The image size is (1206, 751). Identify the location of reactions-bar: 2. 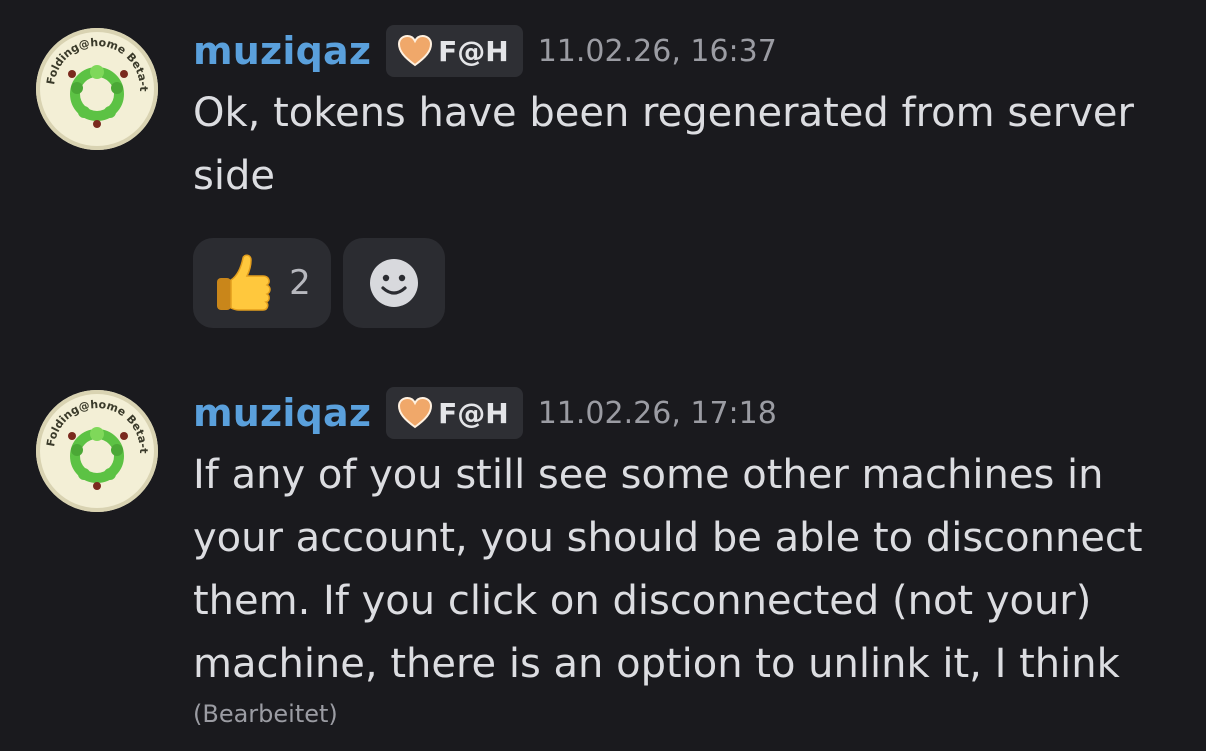
(679, 283).